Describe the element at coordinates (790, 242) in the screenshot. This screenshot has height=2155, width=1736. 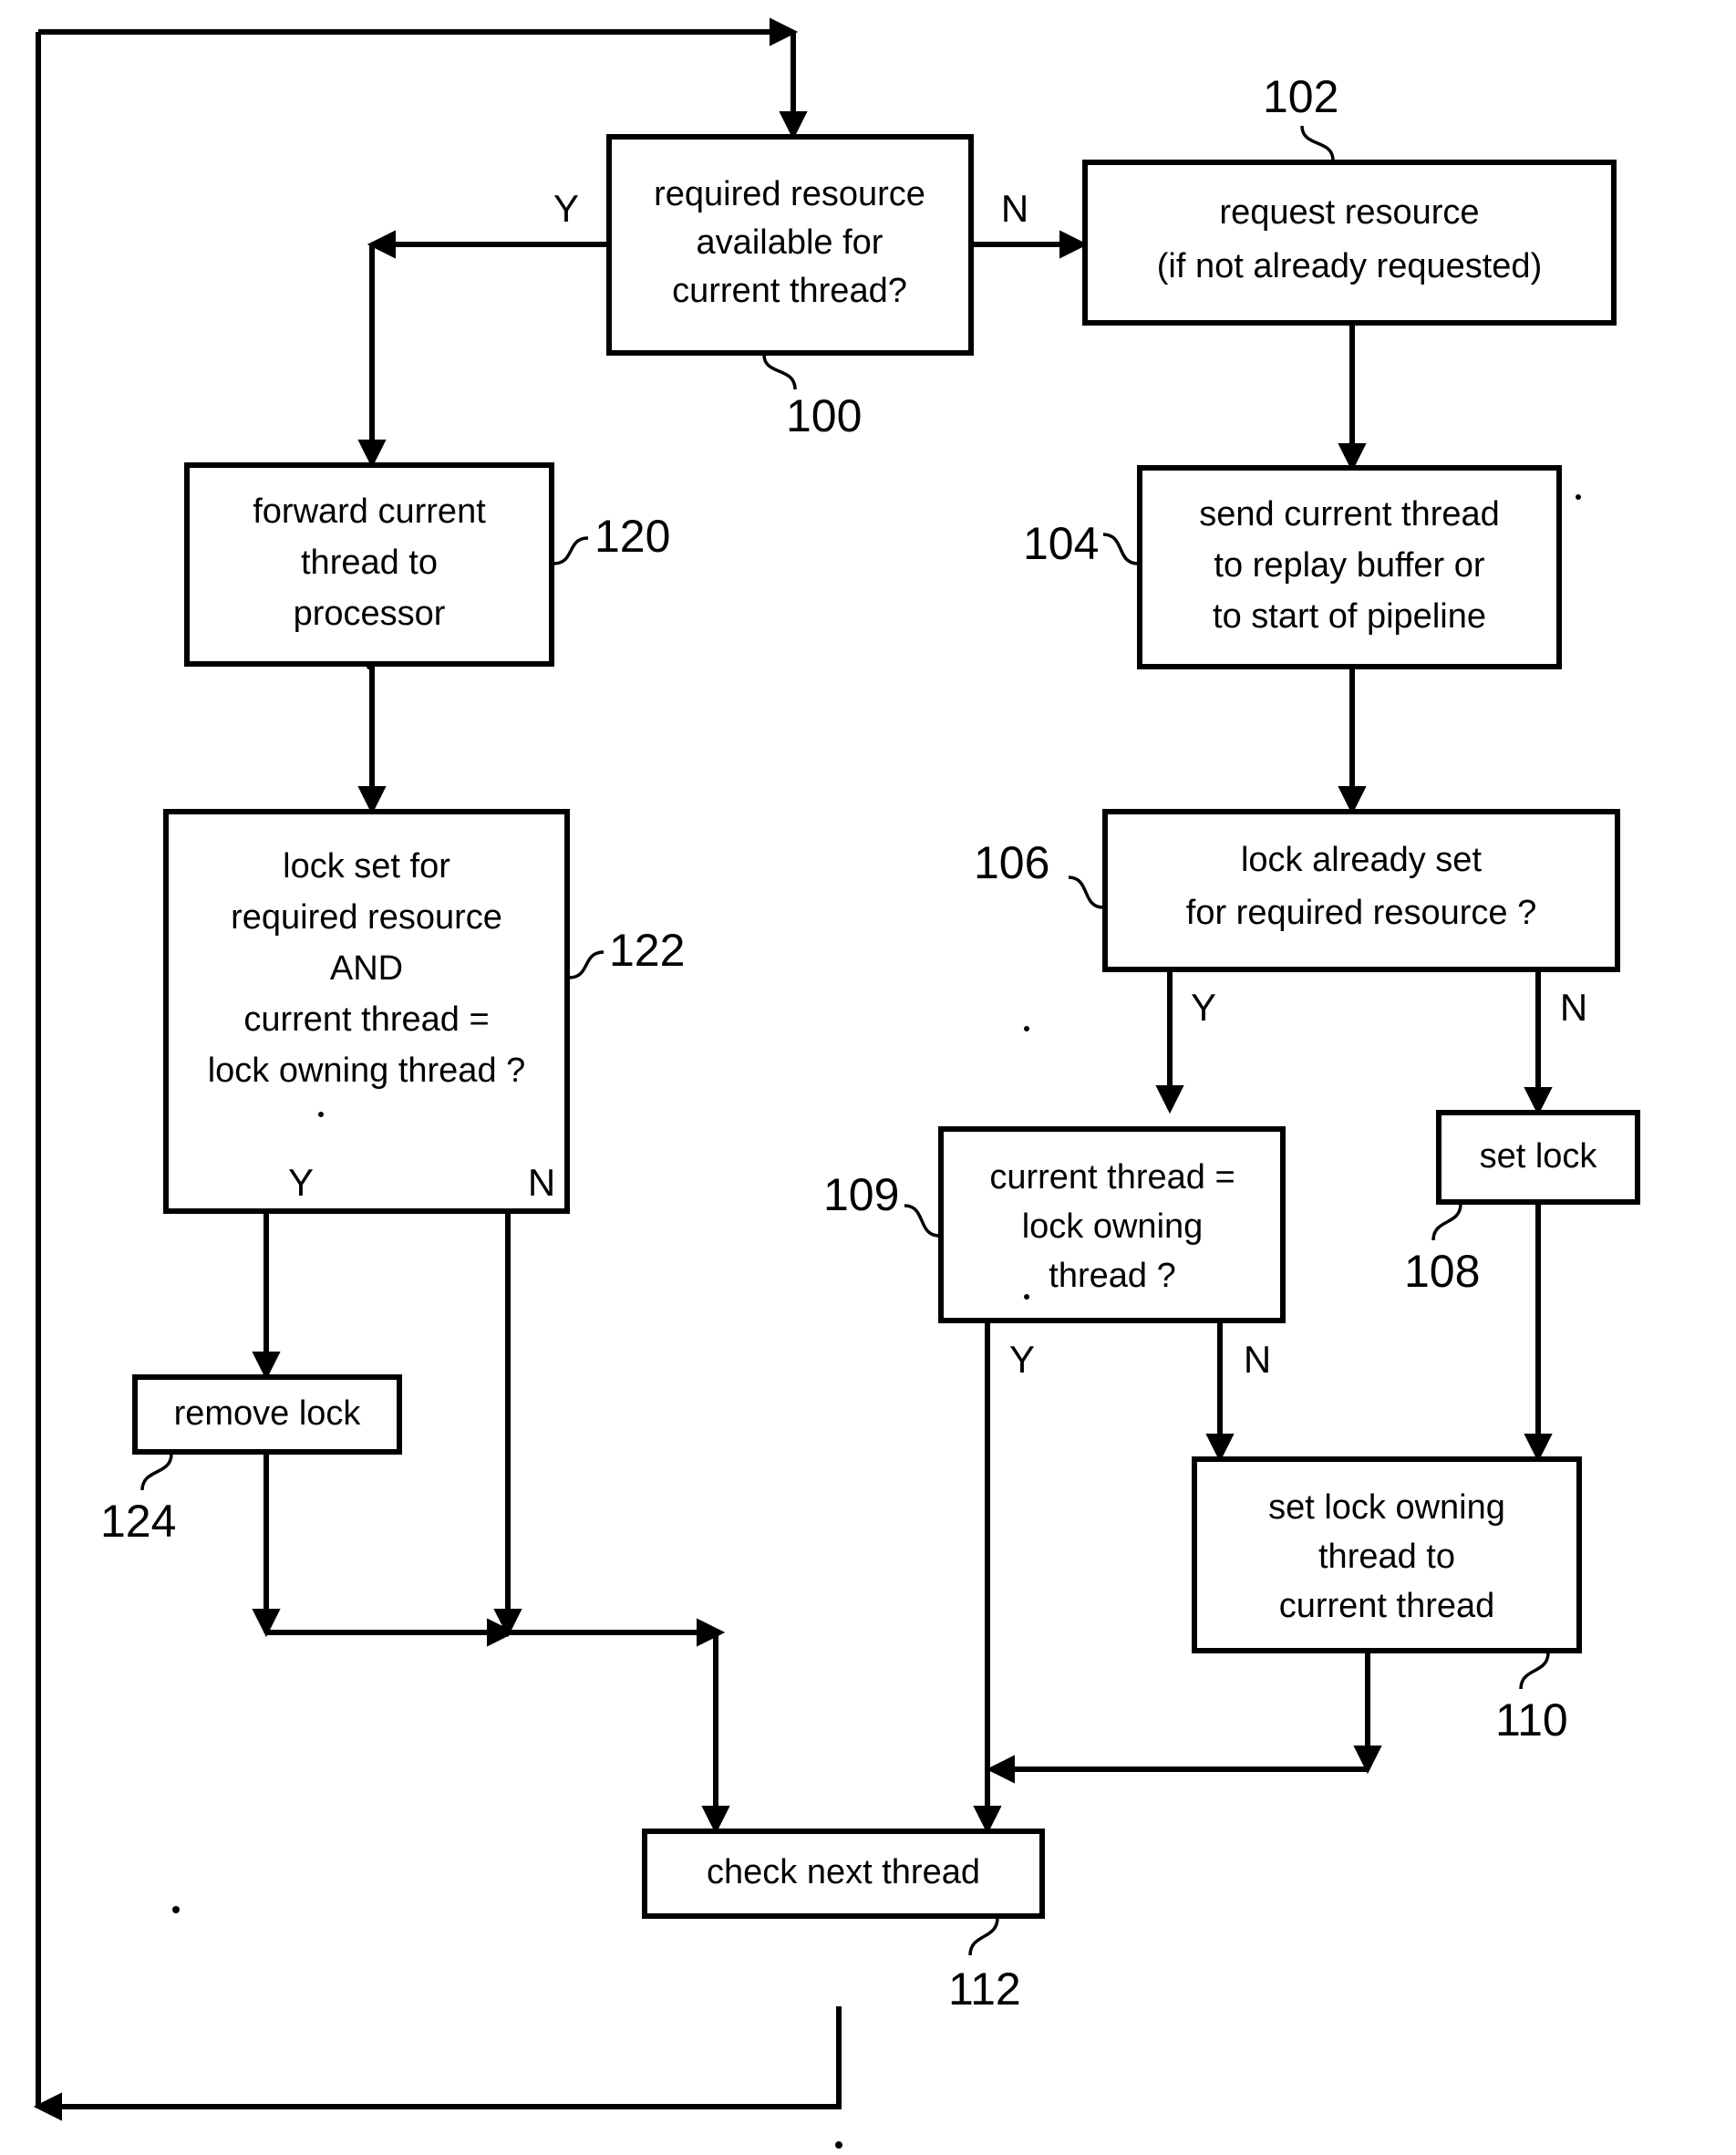
I see `node-100-line-1: available for` at that location.